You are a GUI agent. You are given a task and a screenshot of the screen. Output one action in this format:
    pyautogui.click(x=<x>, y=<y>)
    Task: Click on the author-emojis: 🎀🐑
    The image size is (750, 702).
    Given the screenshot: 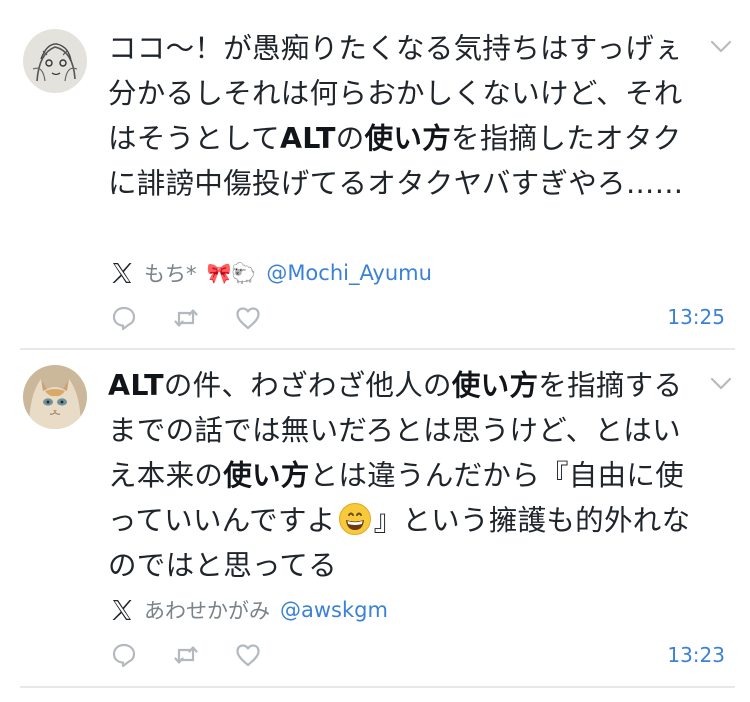 What is the action you would take?
    pyautogui.click(x=231, y=273)
    